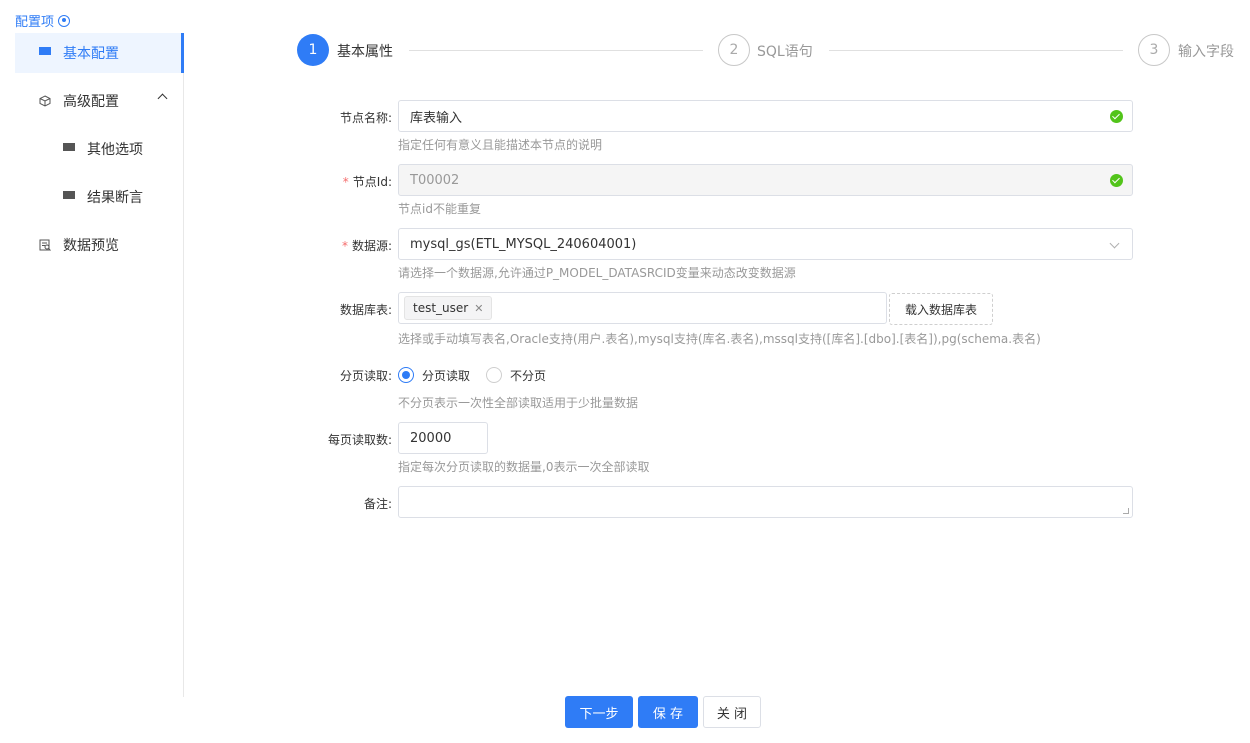  What do you see at coordinates (91, 246) in the screenshot?
I see `sidebar-item-label: 数据预览` at bounding box center [91, 246].